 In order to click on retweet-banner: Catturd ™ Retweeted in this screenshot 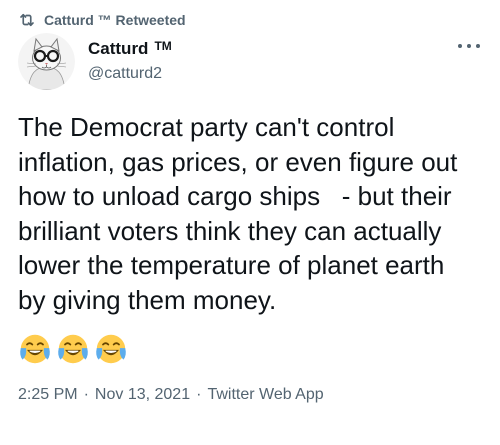, I will do `click(102, 20)`.